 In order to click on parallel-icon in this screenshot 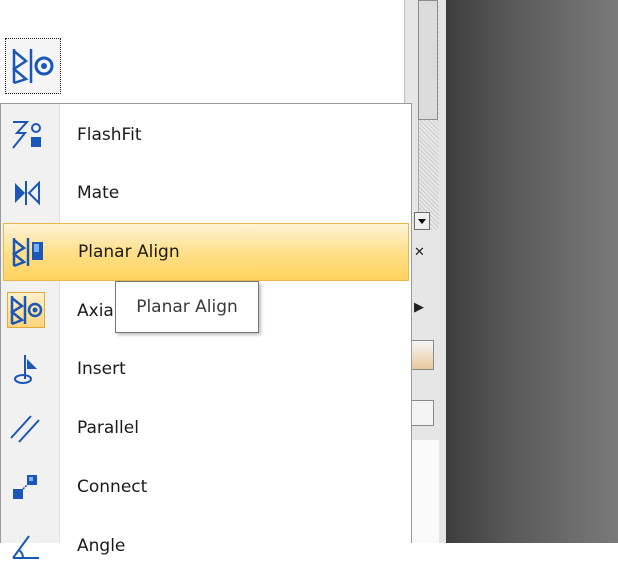, I will do `click(27, 428)`.